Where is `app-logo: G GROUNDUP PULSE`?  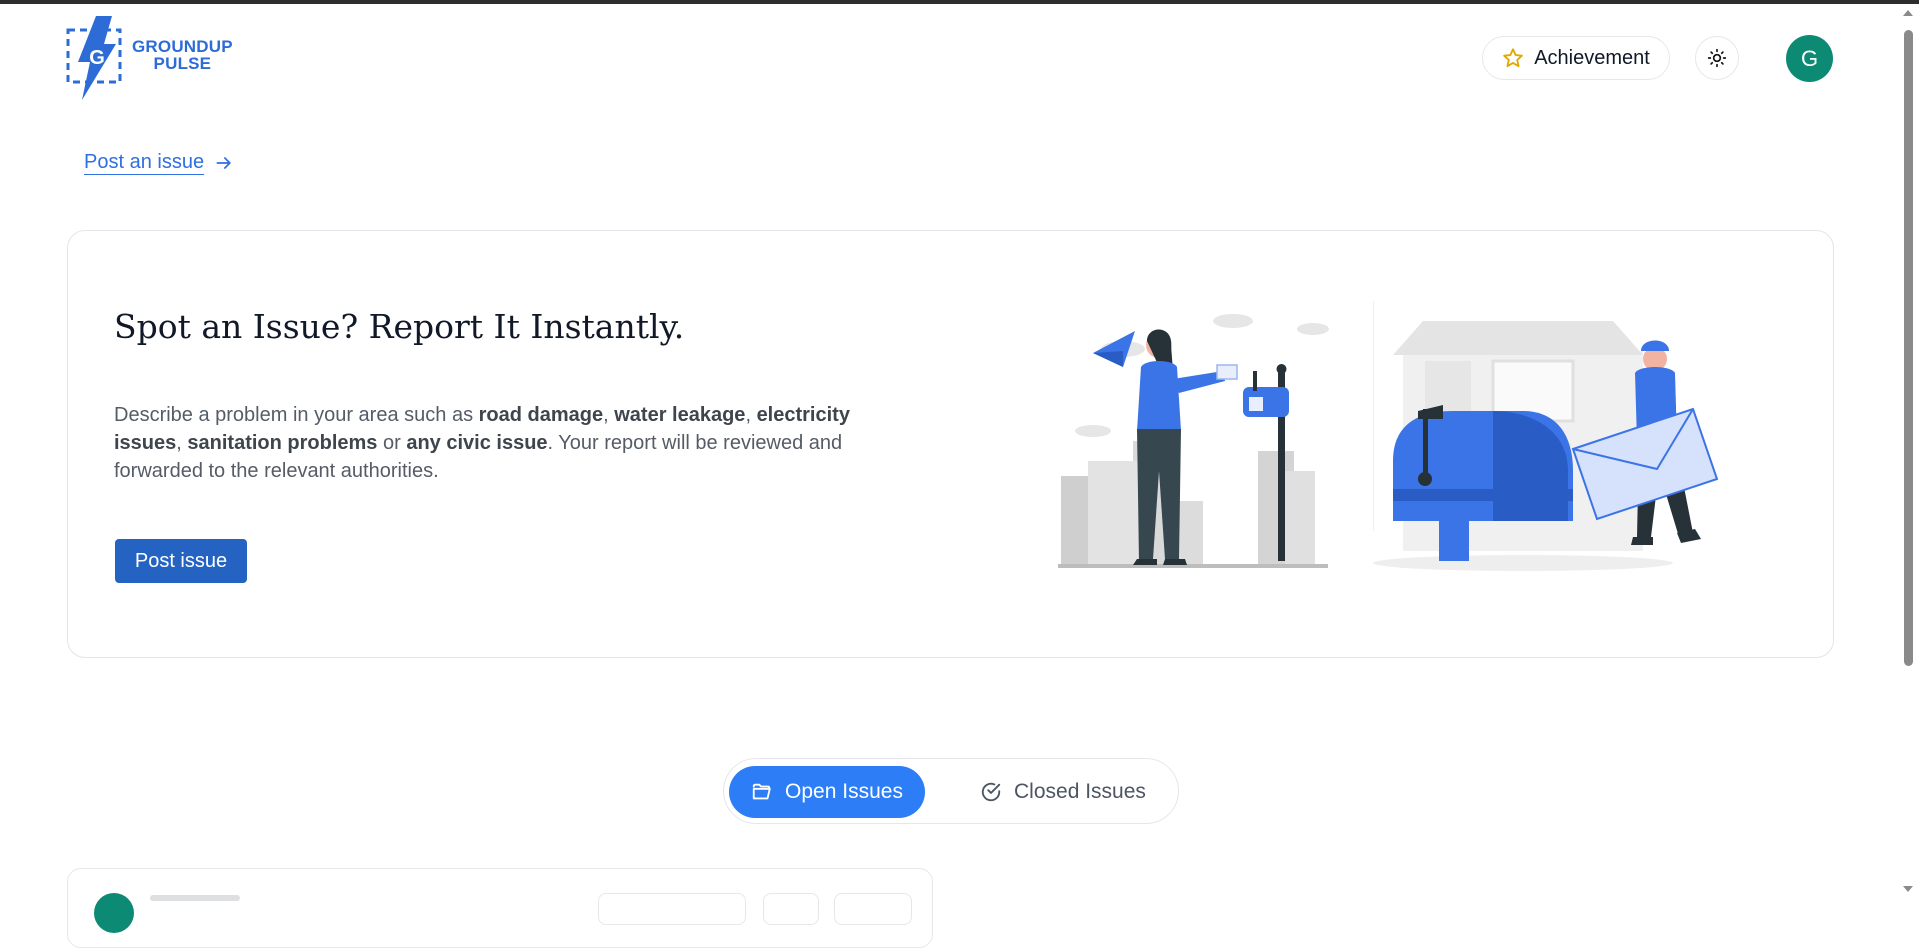 app-logo: G GROUNDUP PULSE is located at coordinates (154, 58).